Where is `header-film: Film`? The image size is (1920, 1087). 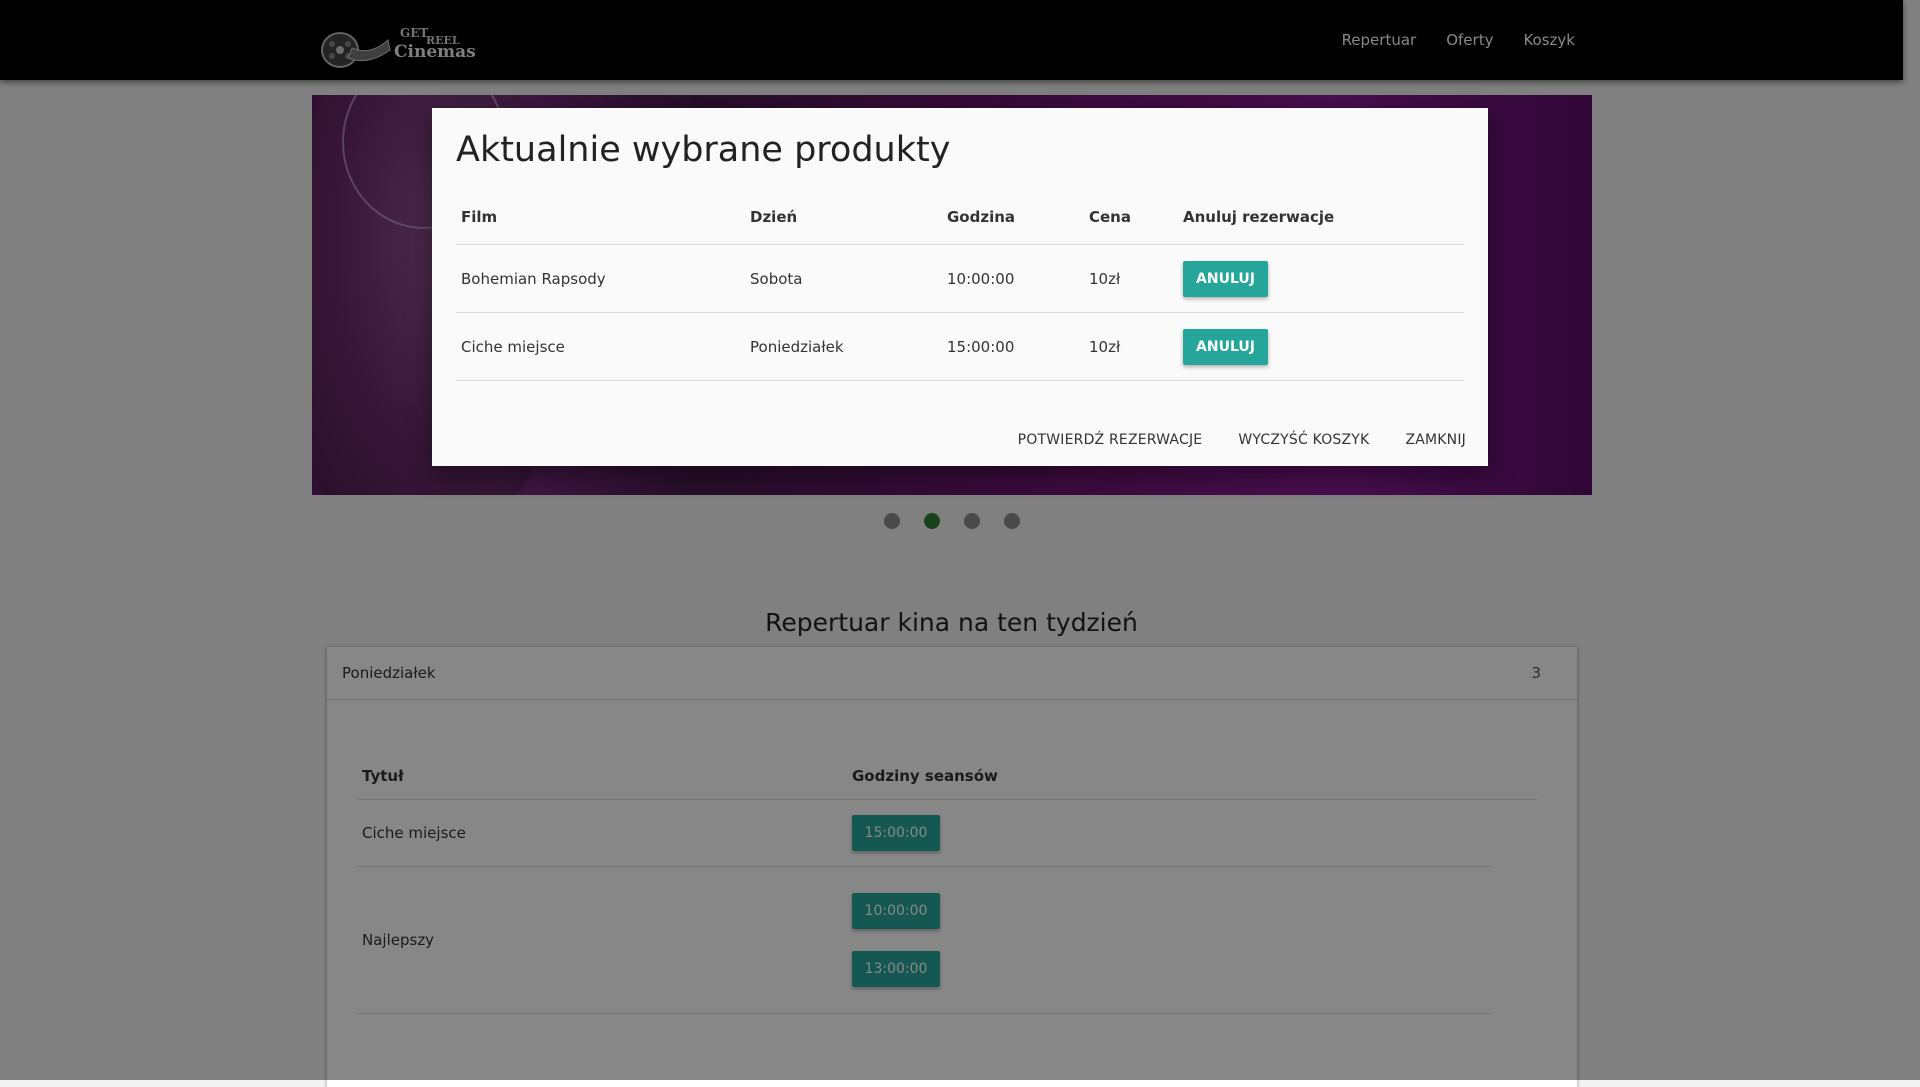
header-film: Film is located at coordinates (479, 217).